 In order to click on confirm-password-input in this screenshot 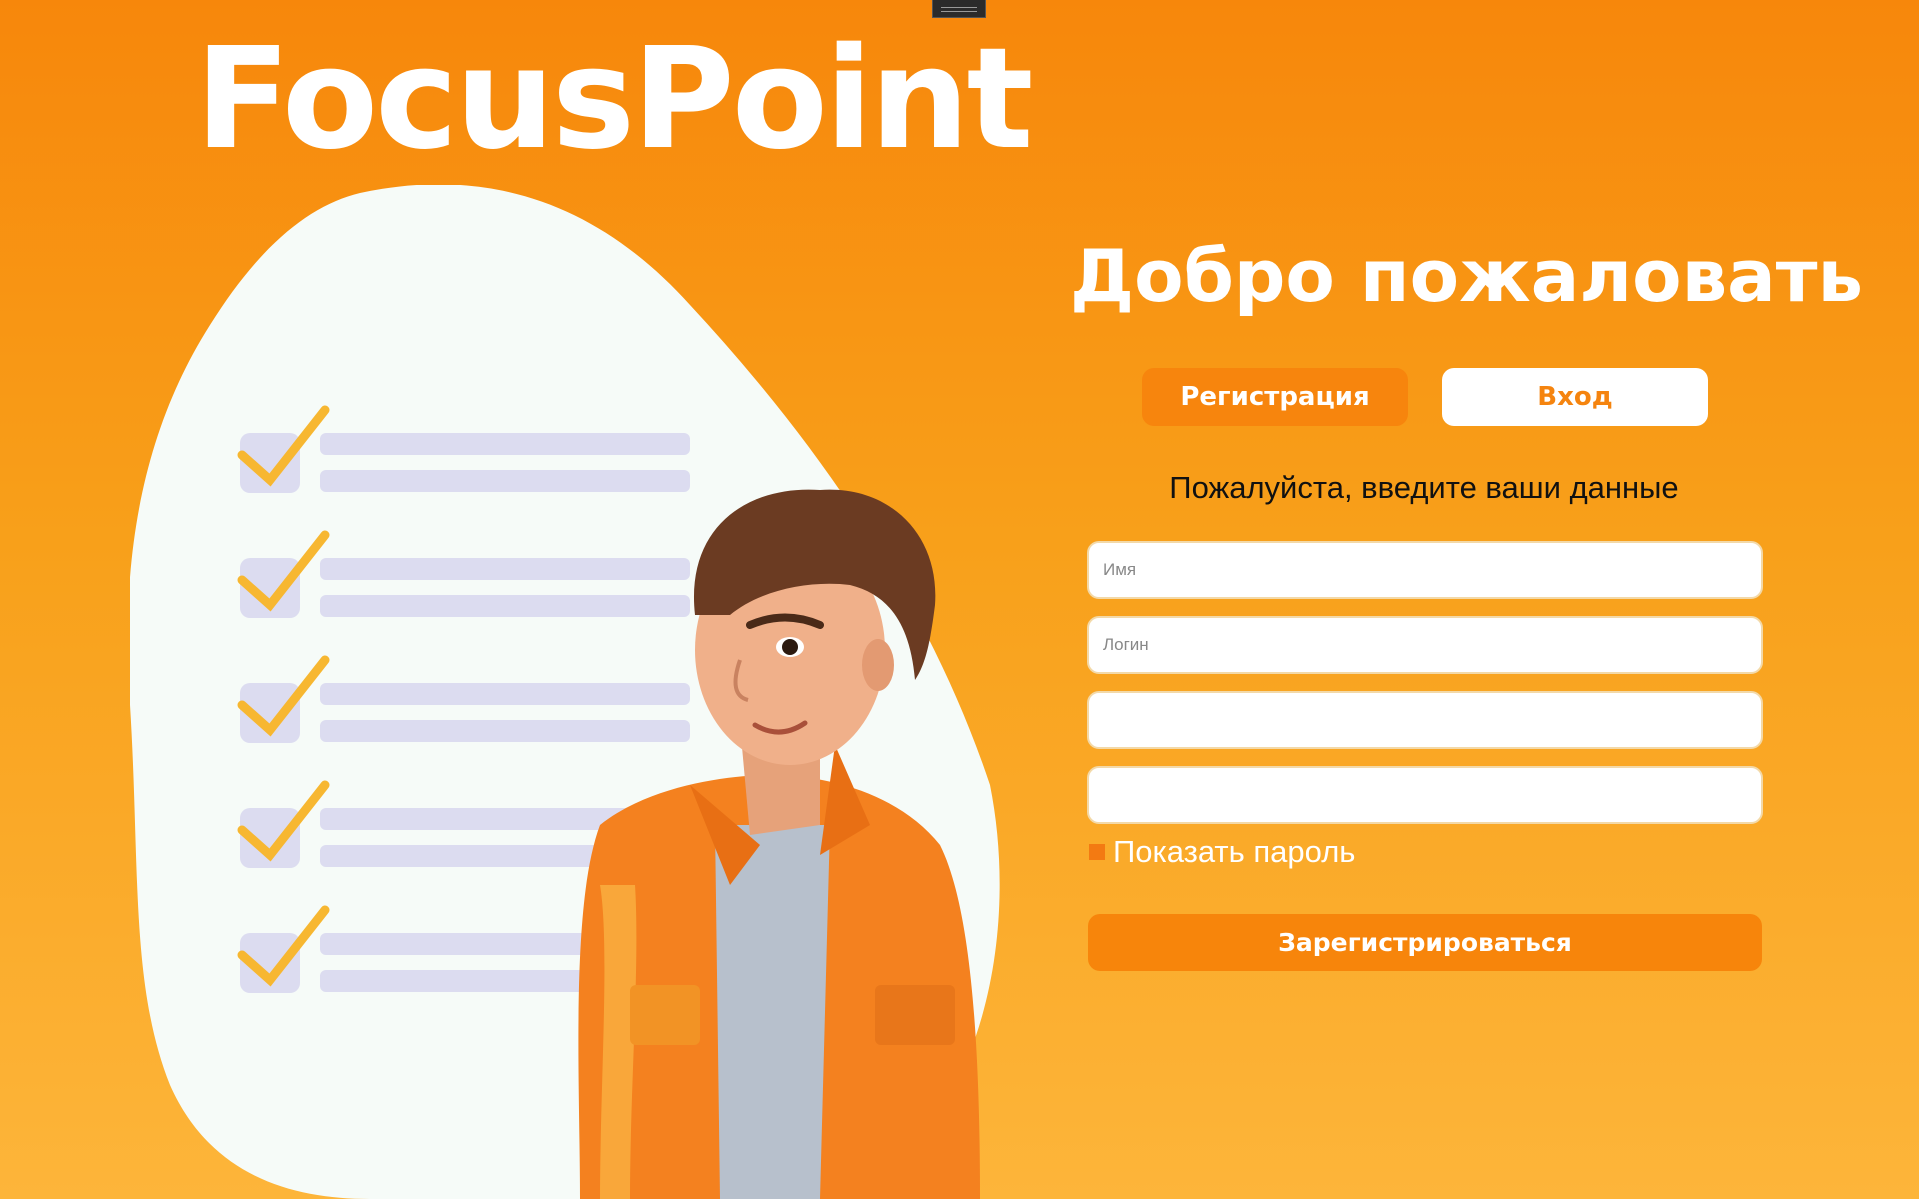, I will do `click(1425, 795)`.